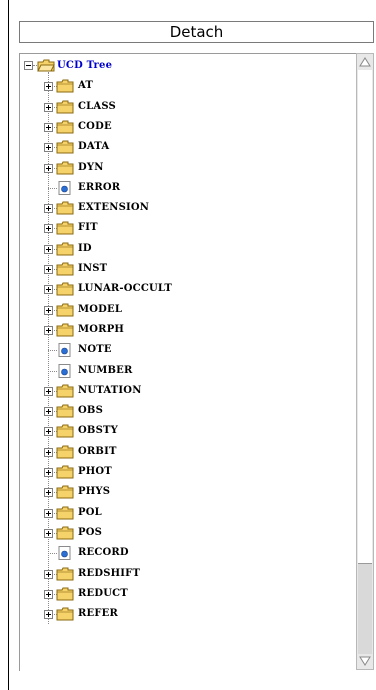 The image size is (376, 690). What do you see at coordinates (185, 574) in the screenshot?
I see `tree-item-redshift: REDSHIFT` at bounding box center [185, 574].